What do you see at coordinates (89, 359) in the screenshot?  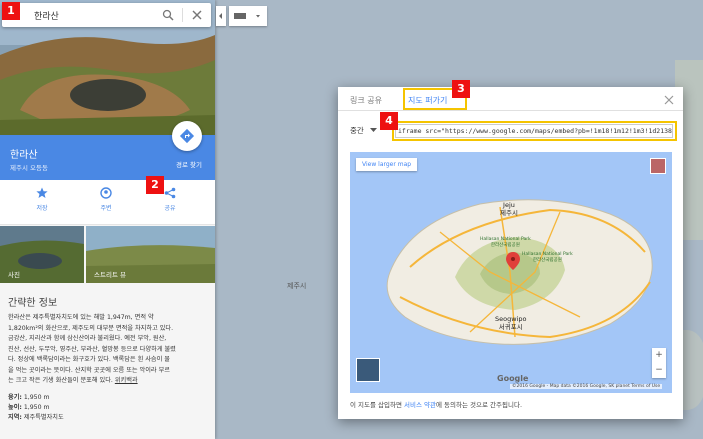 I see `info-line: 다. 정상에 백록담이라는 화구호가 있다. 백록담은 흰 사슴이 물` at bounding box center [89, 359].